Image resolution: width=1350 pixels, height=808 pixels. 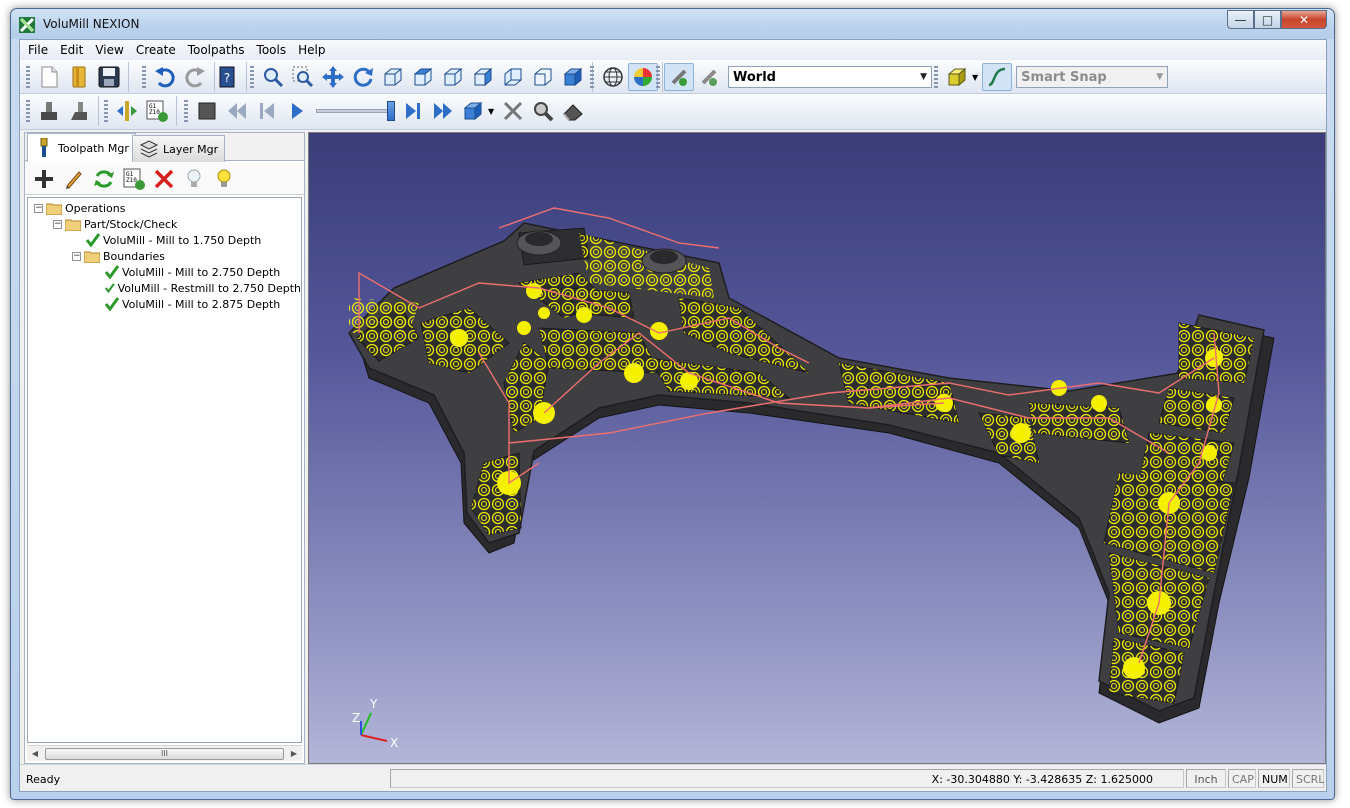 I want to click on fast-forward-button, so click(x=443, y=111).